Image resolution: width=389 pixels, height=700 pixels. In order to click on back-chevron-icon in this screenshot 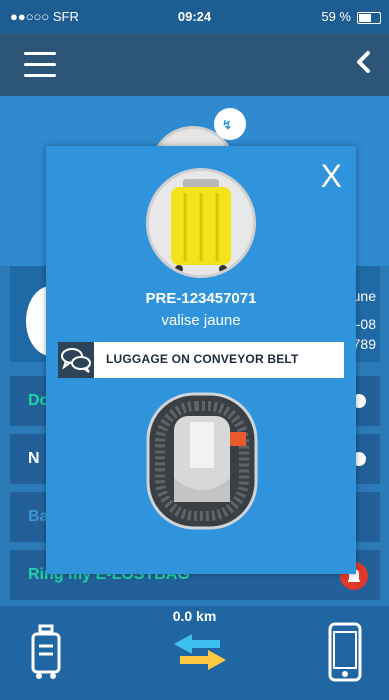, I will do `click(363, 64)`.